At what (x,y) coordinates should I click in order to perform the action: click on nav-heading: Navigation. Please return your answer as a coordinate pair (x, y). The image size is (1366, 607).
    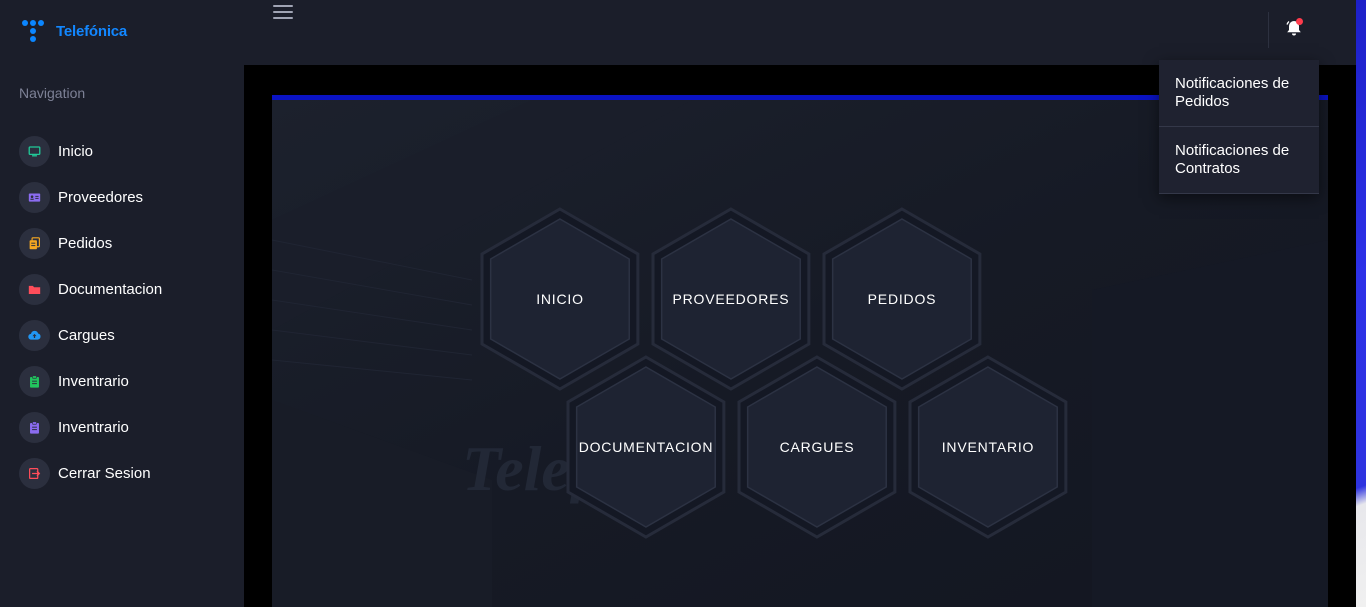
    Looking at the image, I should click on (52, 93).